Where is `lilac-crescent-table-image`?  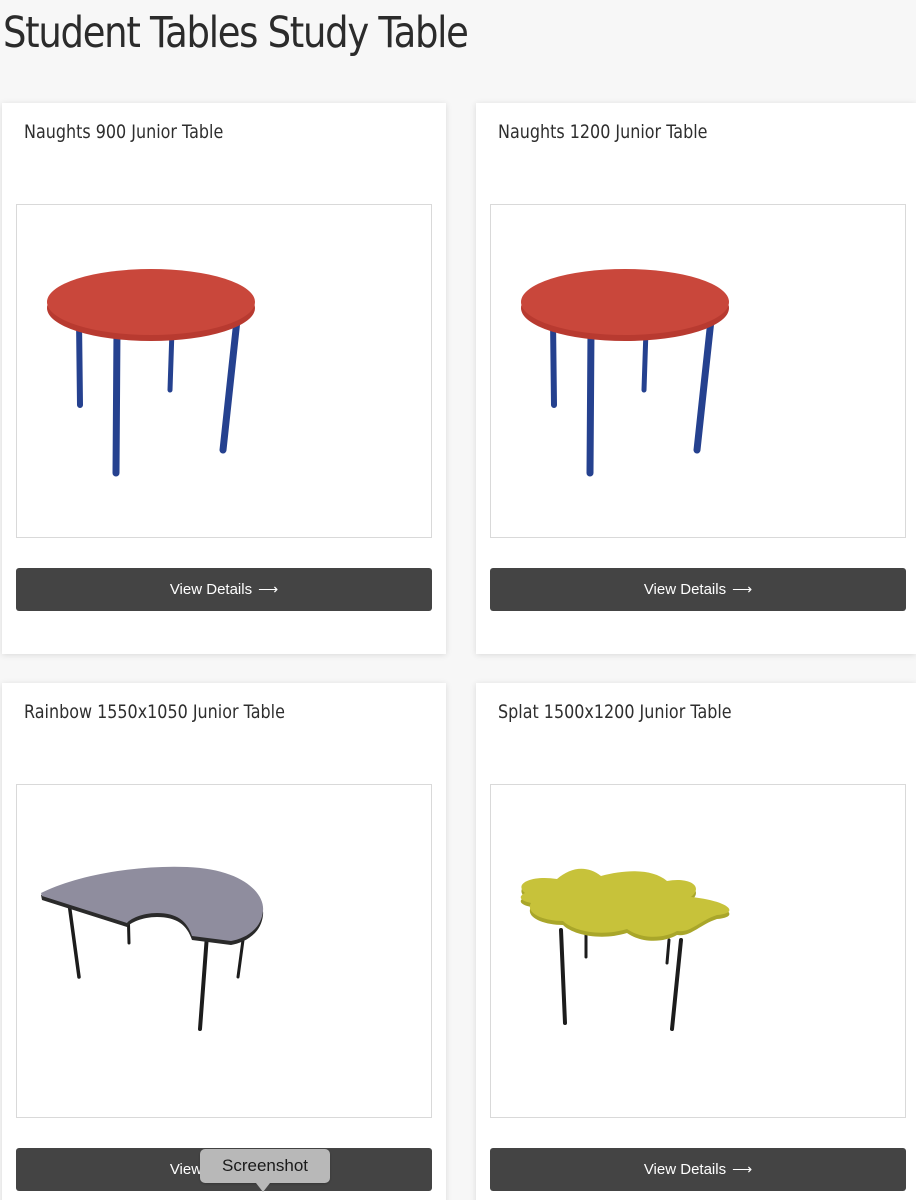
lilac-crescent-table-image is located at coordinates (152, 948).